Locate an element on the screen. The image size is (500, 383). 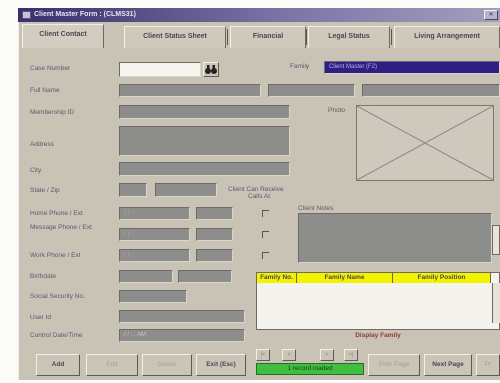
case-search-button is located at coordinates (211, 69).